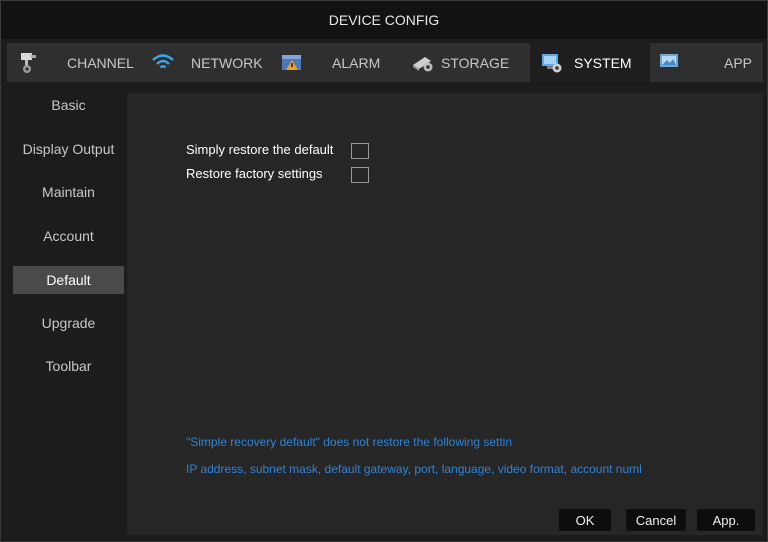 The width and height of the screenshot is (768, 542). I want to click on apply-button: App., so click(726, 520).